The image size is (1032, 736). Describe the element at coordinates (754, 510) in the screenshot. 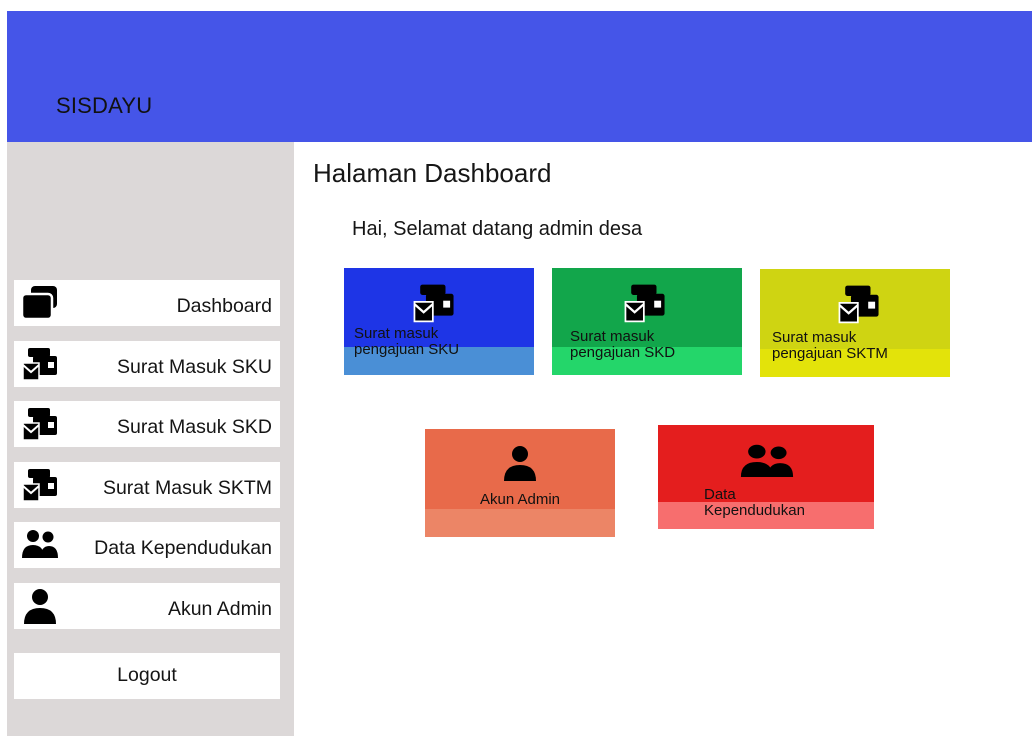

I see `card-label-line2: Kependudukan` at that location.